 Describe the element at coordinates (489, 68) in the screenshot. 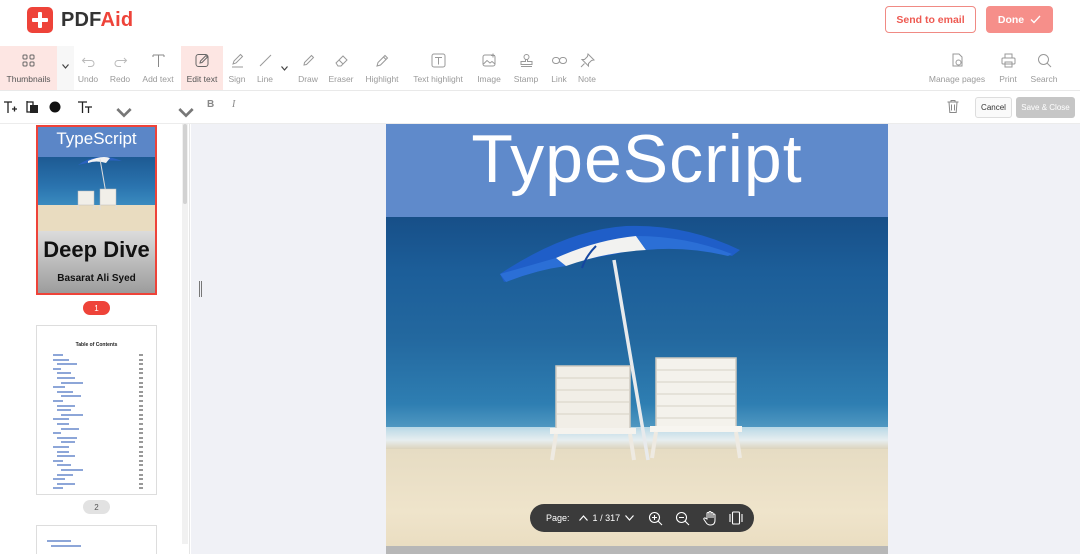

I see `image-button: Image` at that location.